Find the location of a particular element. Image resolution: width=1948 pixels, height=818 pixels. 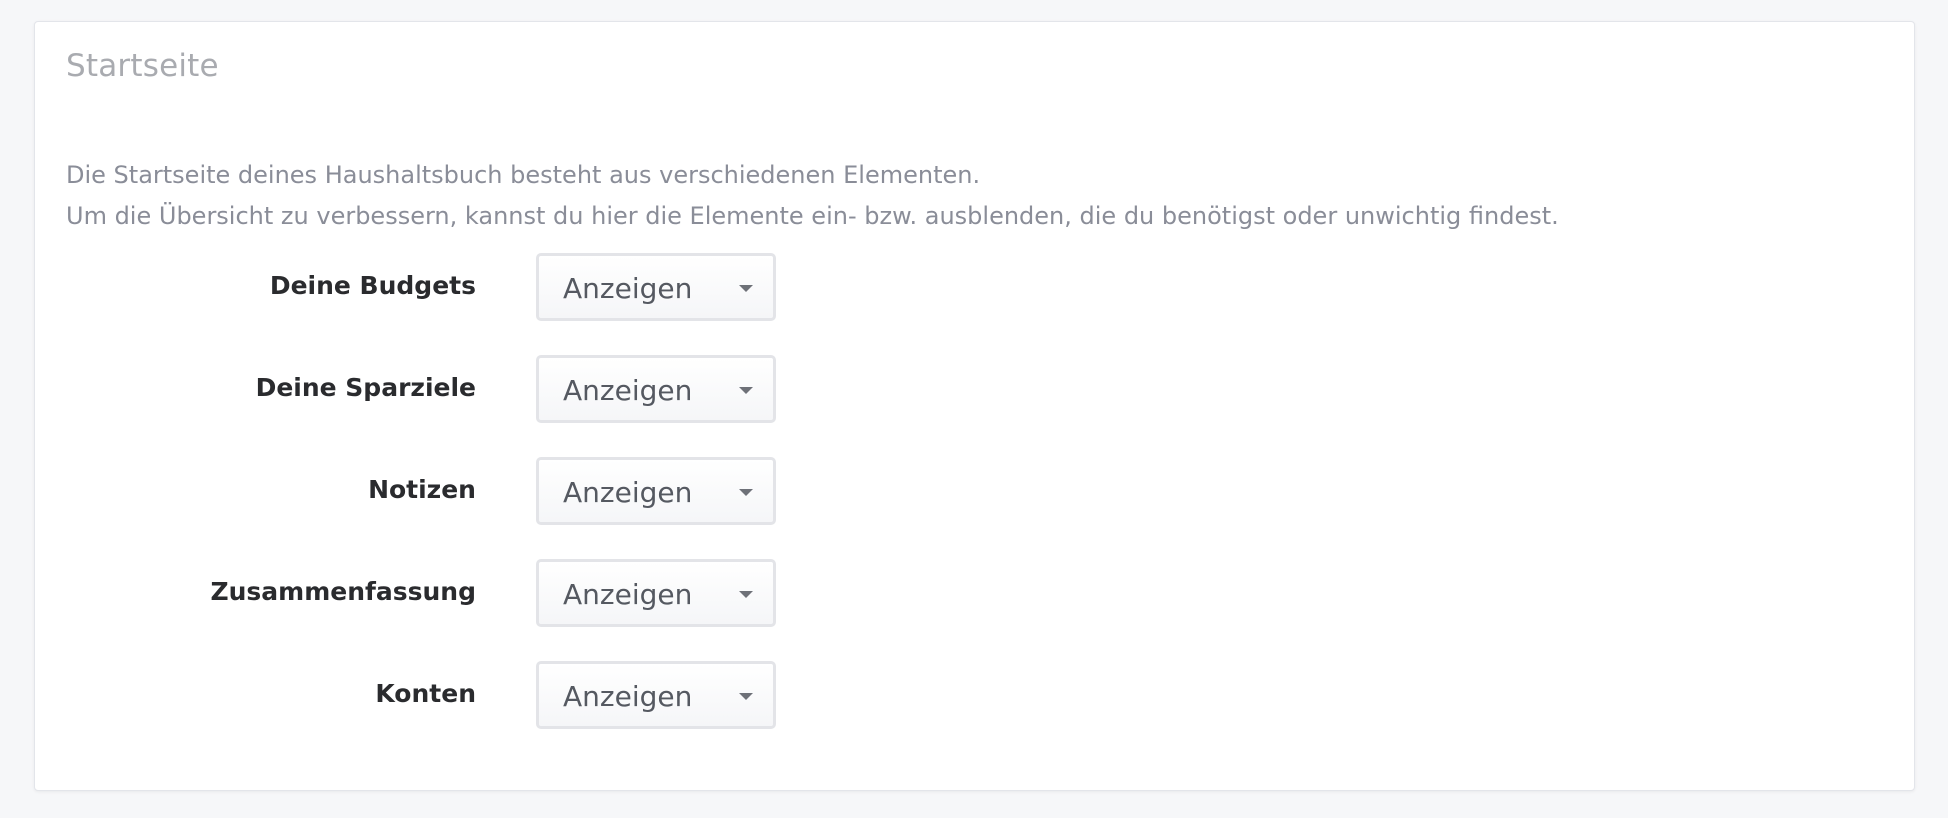

notizen-visibility-select: Anzeigen is located at coordinates (656, 491).